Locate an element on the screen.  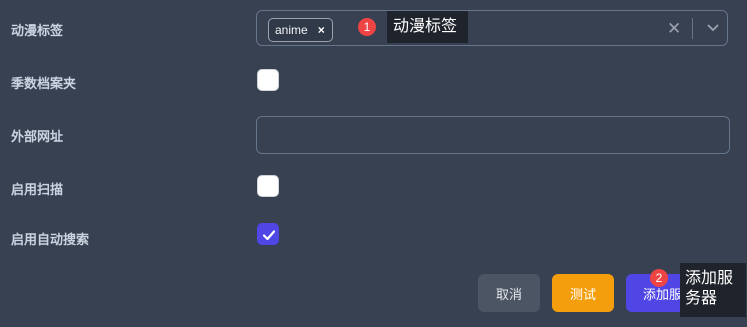
anime-tags-select: anime × ✕ is located at coordinates (492, 28).